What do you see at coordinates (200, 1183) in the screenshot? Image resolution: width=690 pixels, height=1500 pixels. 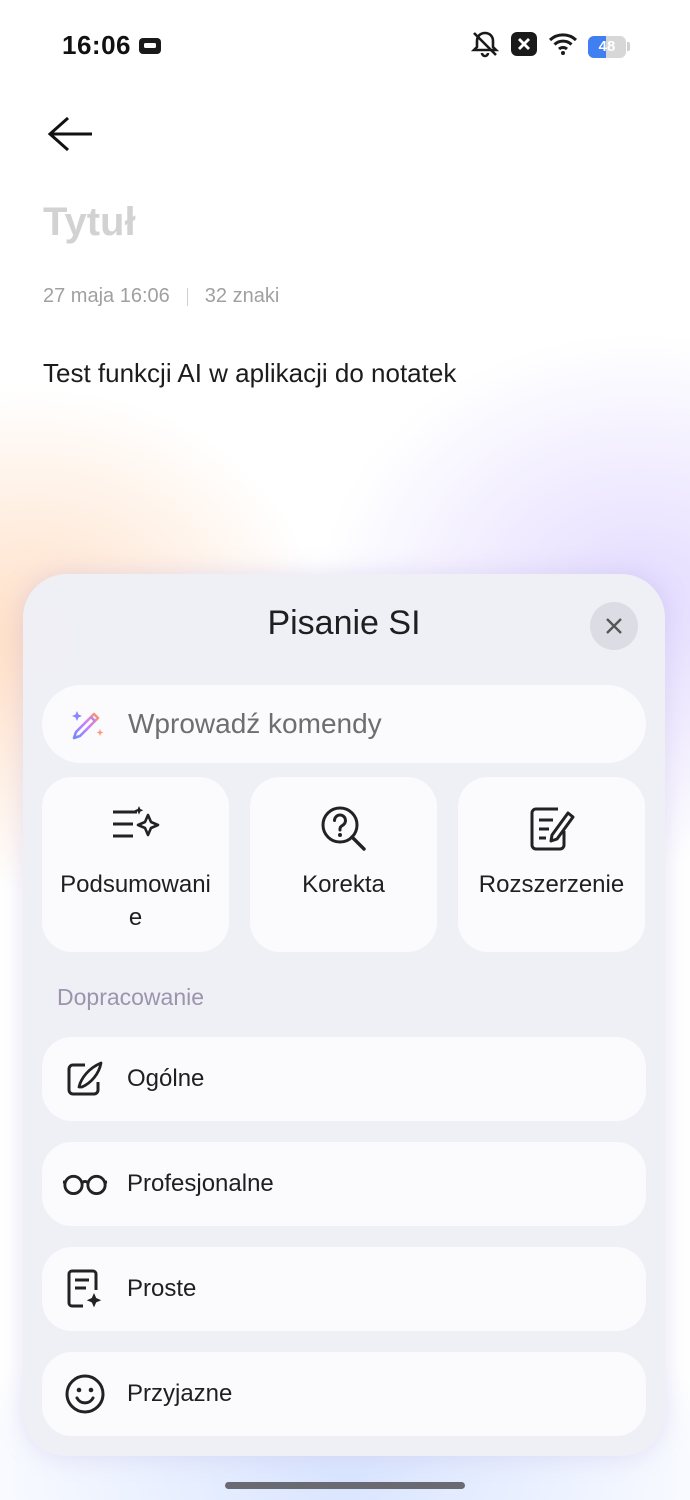 I see `option-professional-label: Profesjonalne` at bounding box center [200, 1183].